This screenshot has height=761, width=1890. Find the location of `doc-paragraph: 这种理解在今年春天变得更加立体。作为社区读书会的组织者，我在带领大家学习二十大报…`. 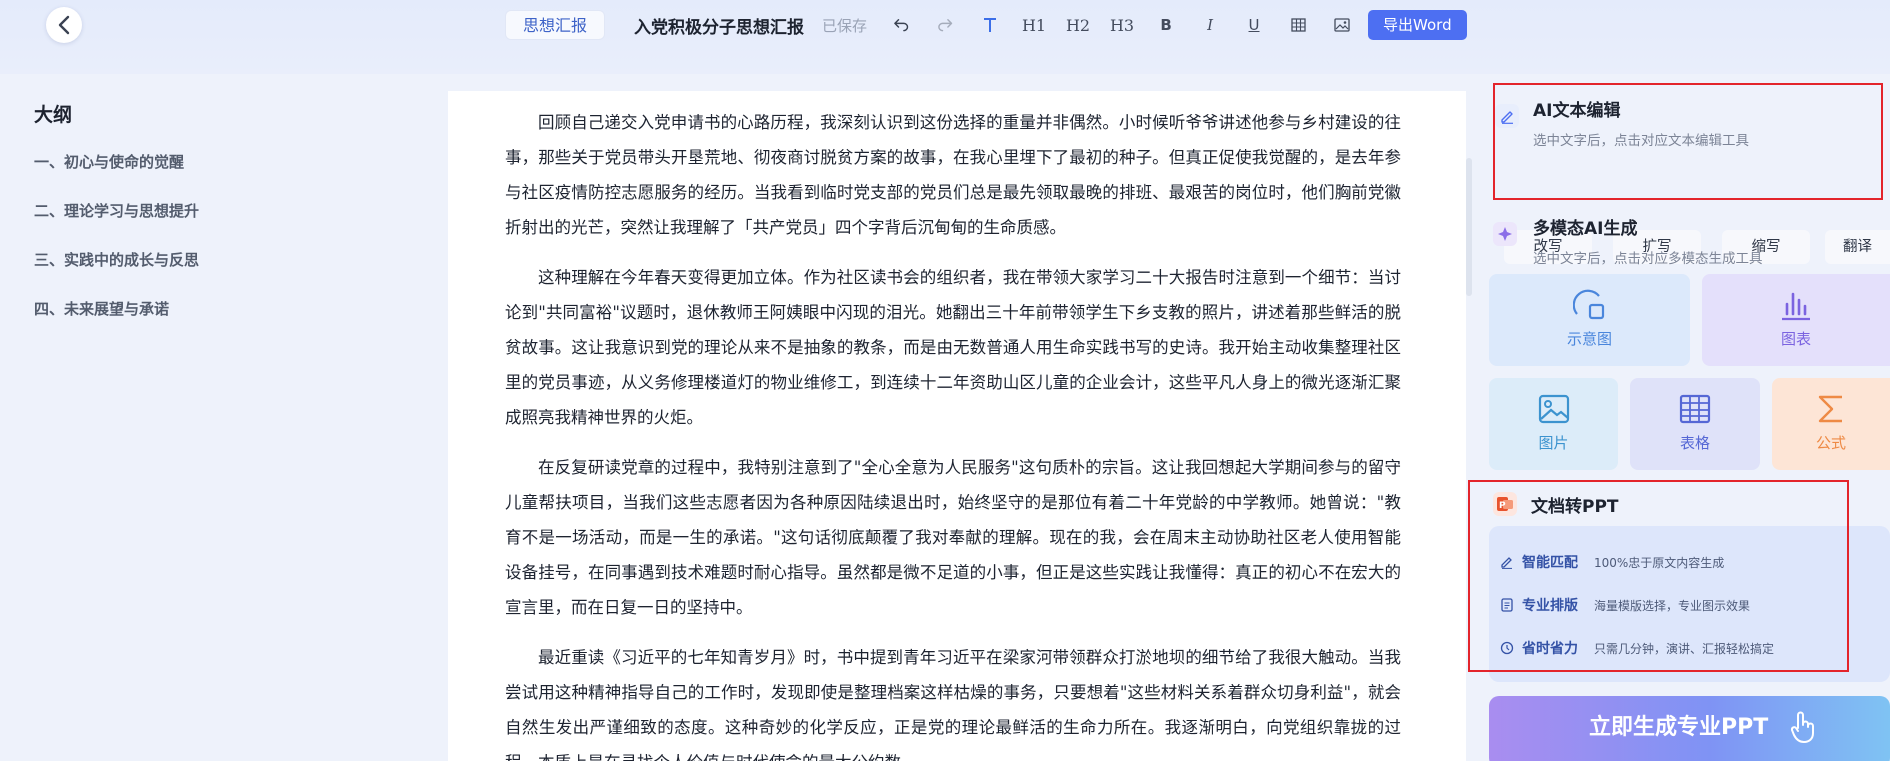

doc-paragraph: 这种理解在今年春天变得更加立体。作为社区读书会的组织者，我在带领大家学习二十大报… is located at coordinates (953, 347).